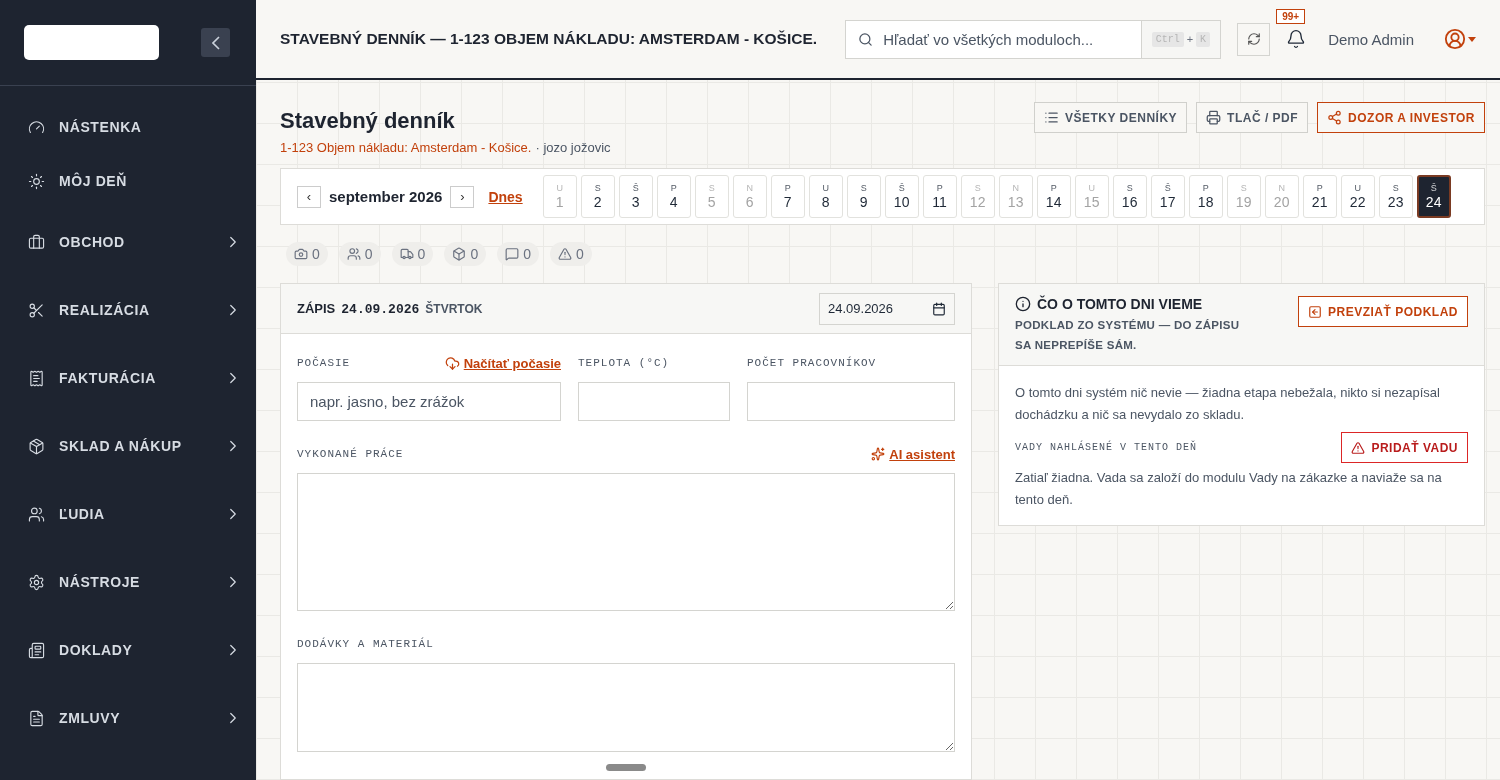  What do you see at coordinates (1129, 196) in the screenshot?
I see `day-button: S 16` at bounding box center [1129, 196].